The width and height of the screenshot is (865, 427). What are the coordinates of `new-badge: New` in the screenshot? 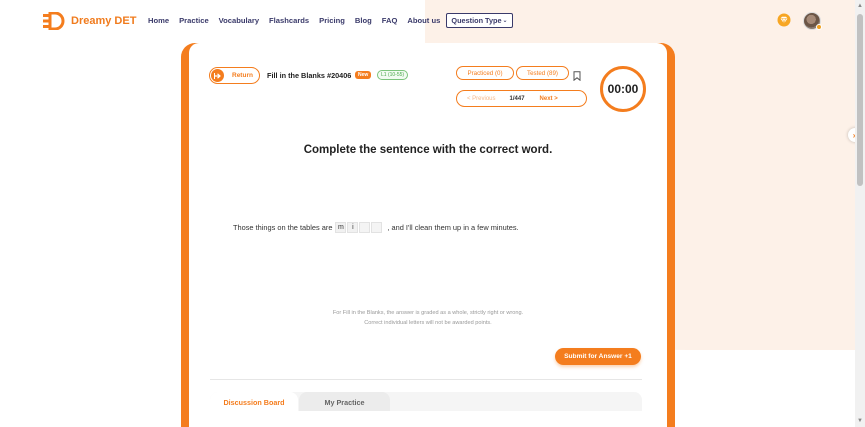 It's located at (363, 75).